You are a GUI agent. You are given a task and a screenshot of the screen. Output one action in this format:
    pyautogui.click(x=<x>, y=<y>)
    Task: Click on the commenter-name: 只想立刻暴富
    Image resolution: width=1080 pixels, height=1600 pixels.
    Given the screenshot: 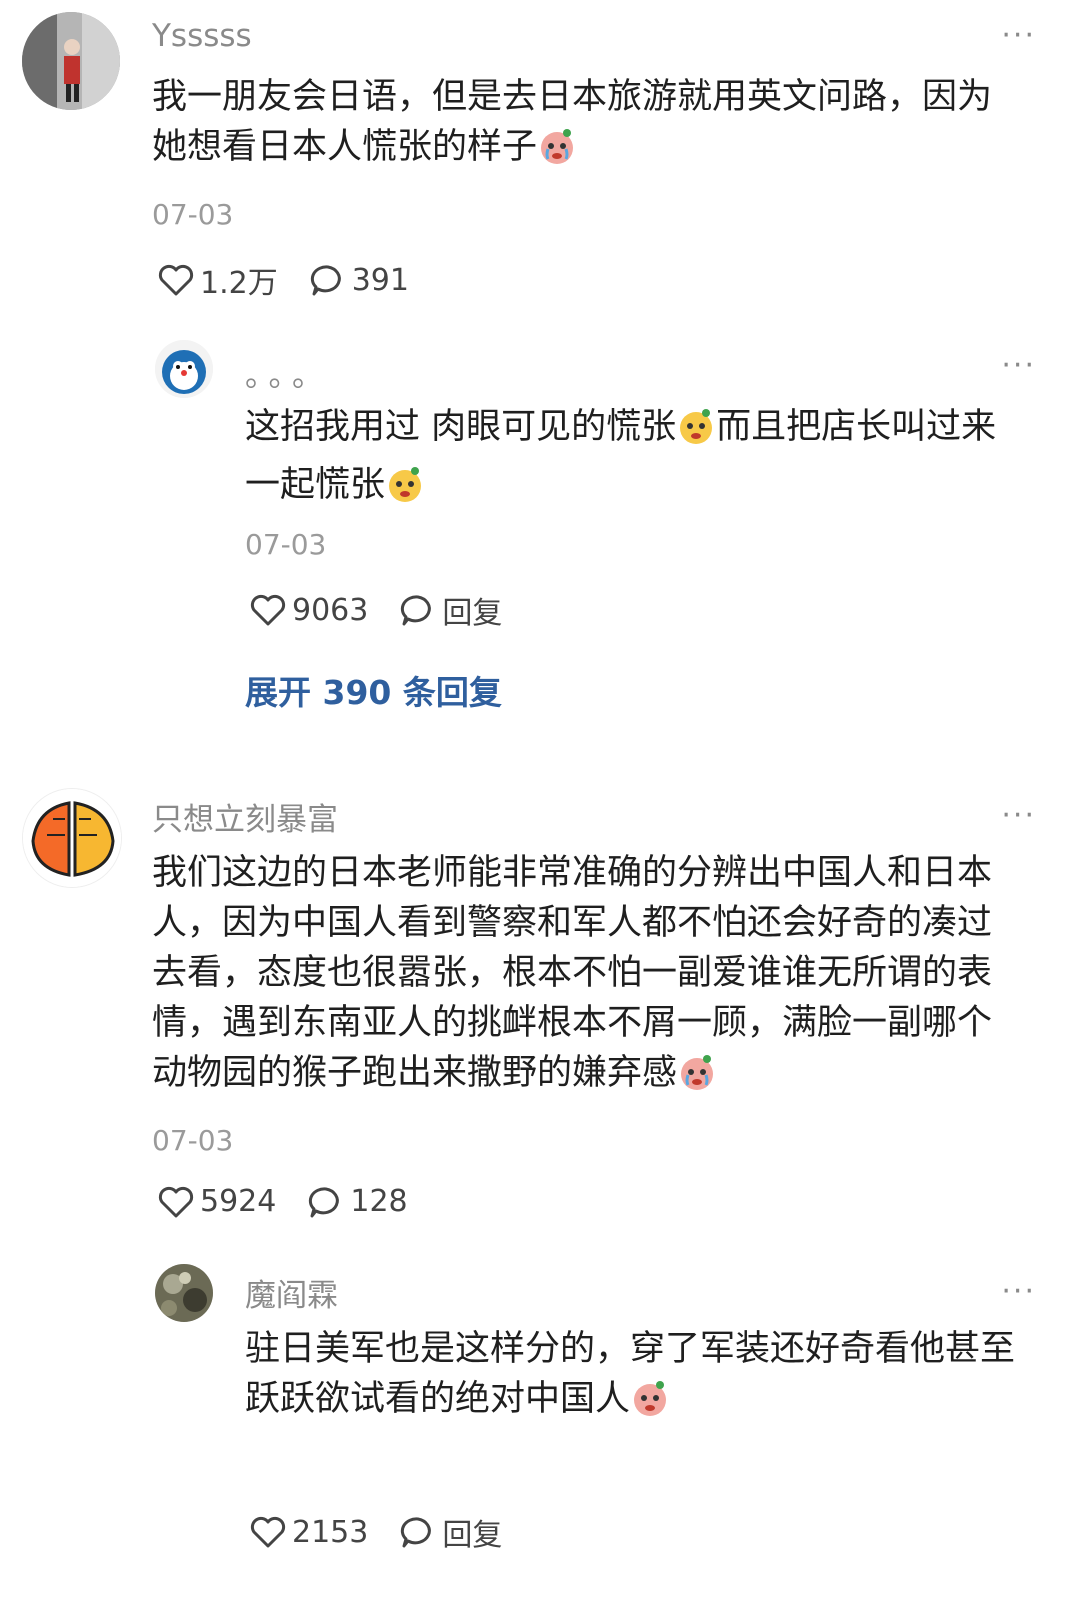 What is the action you would take?
    pyautogui.click(x=245, y=816)
    